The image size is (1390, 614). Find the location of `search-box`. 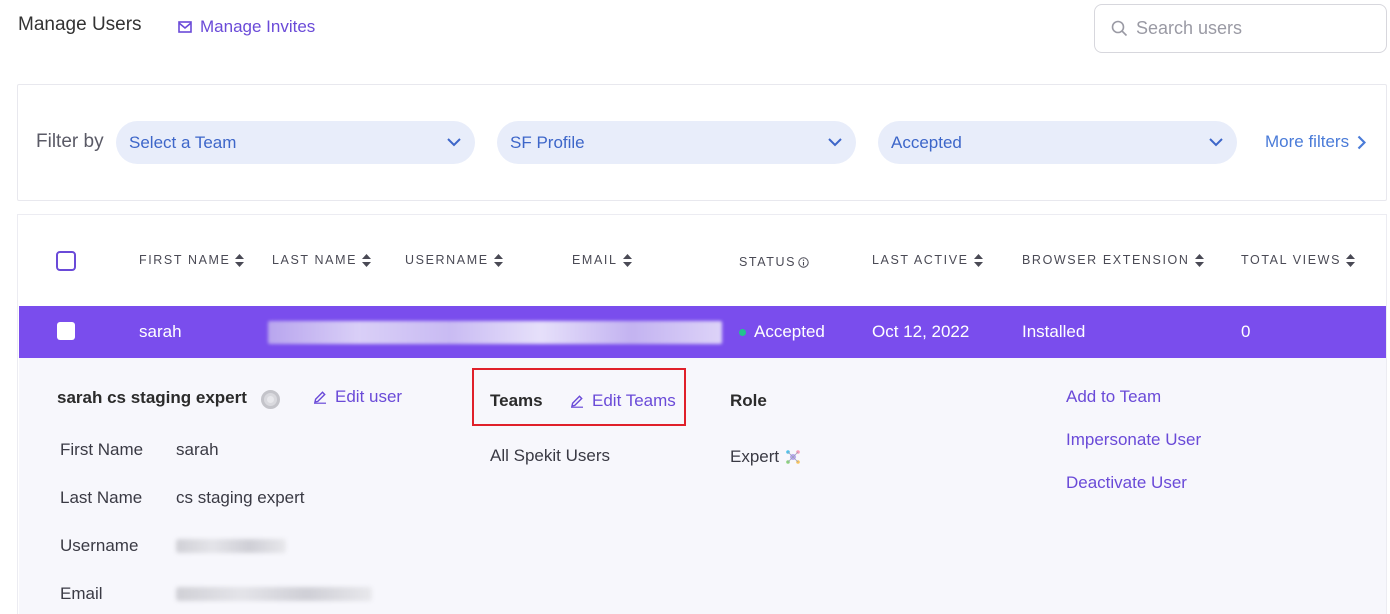

search-box is located at coordinates (1240, 28).